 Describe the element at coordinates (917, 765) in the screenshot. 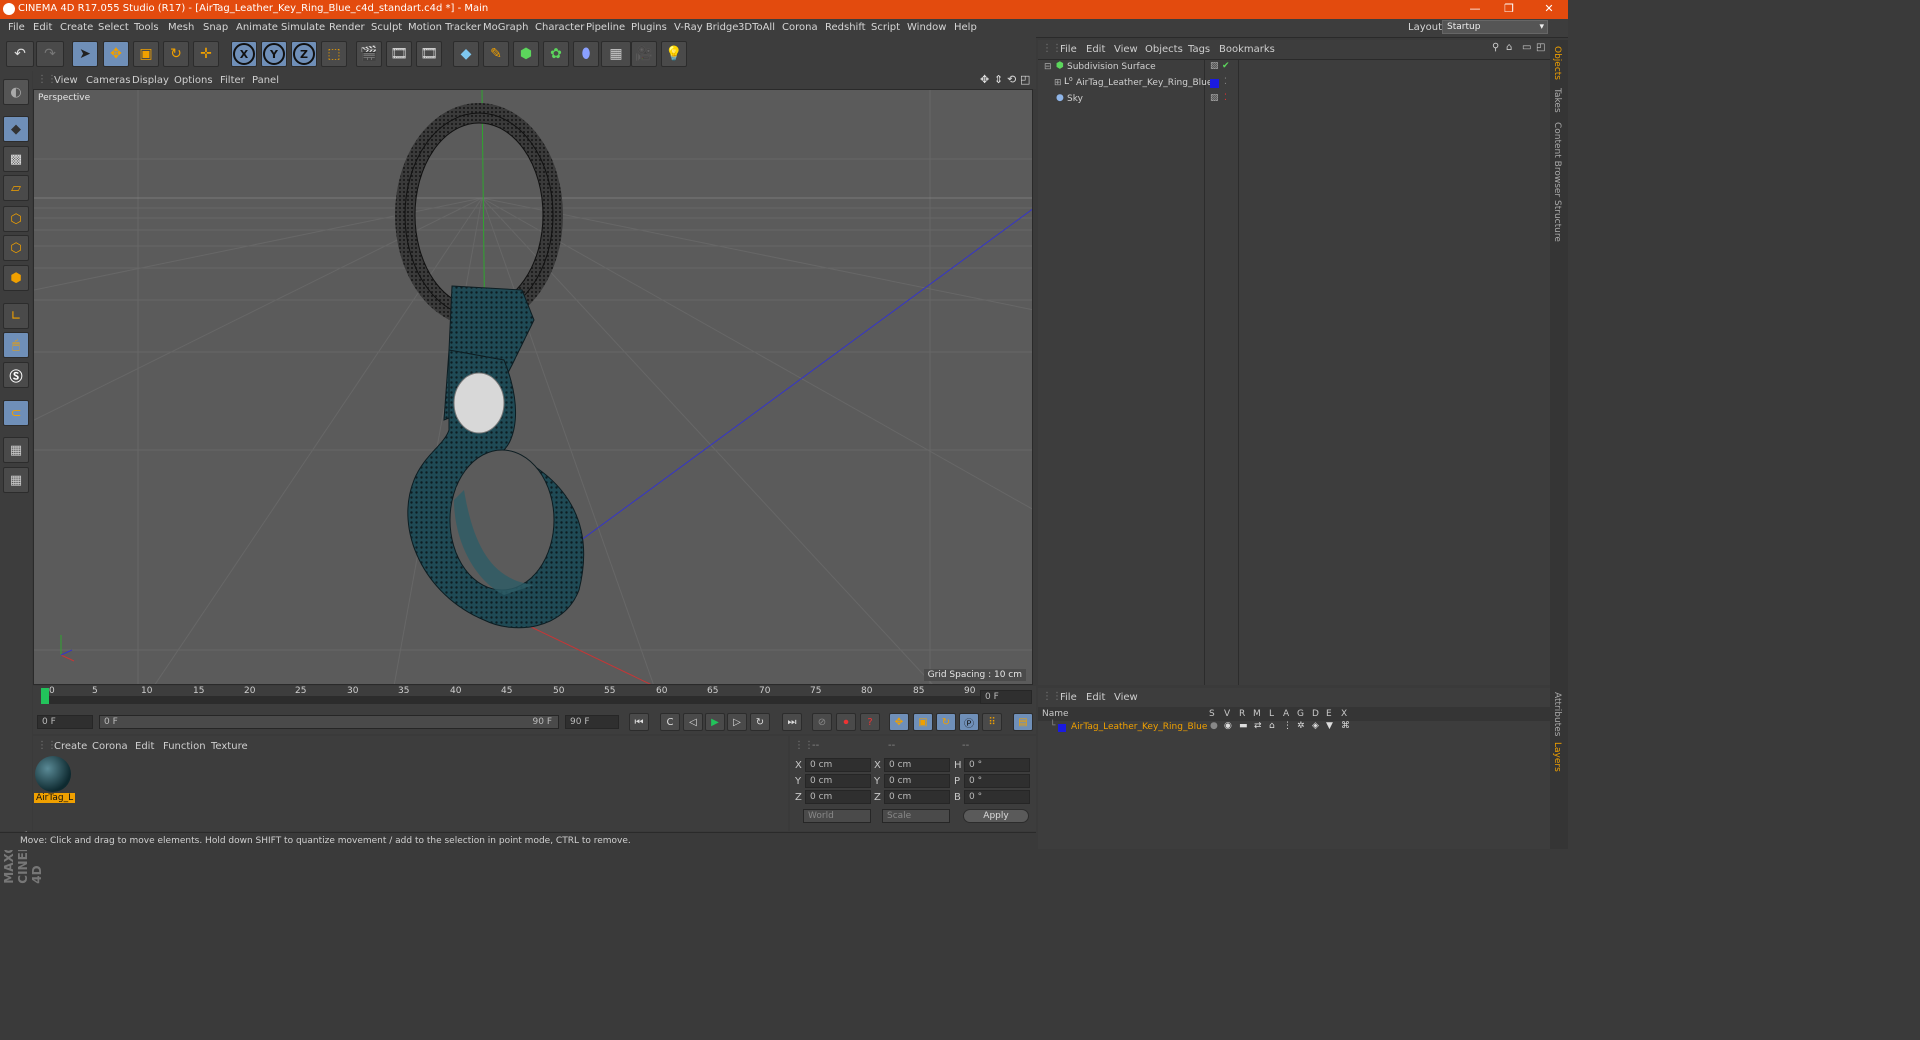

I see `size-x-field: 0 cm` at that location.